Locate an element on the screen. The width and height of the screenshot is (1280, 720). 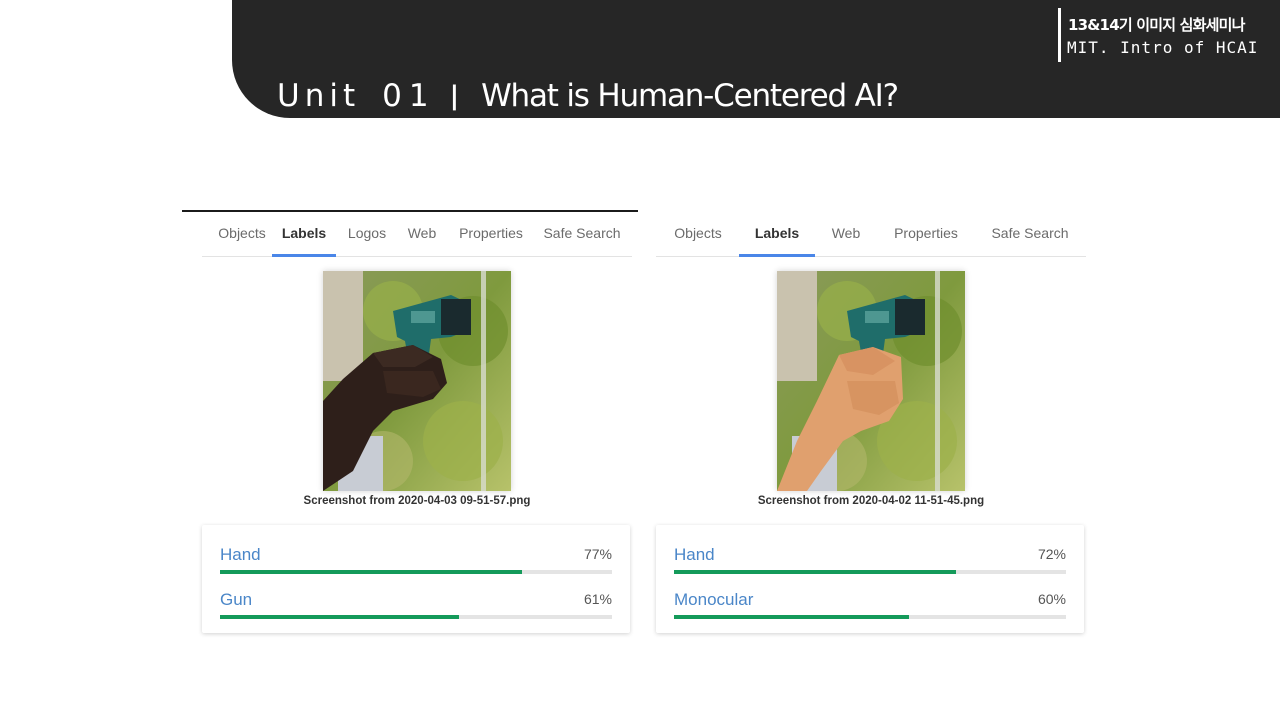
image-caption: Screenshot from 2020-04-03 09-51-57.png is located at coordinates (417, 501).